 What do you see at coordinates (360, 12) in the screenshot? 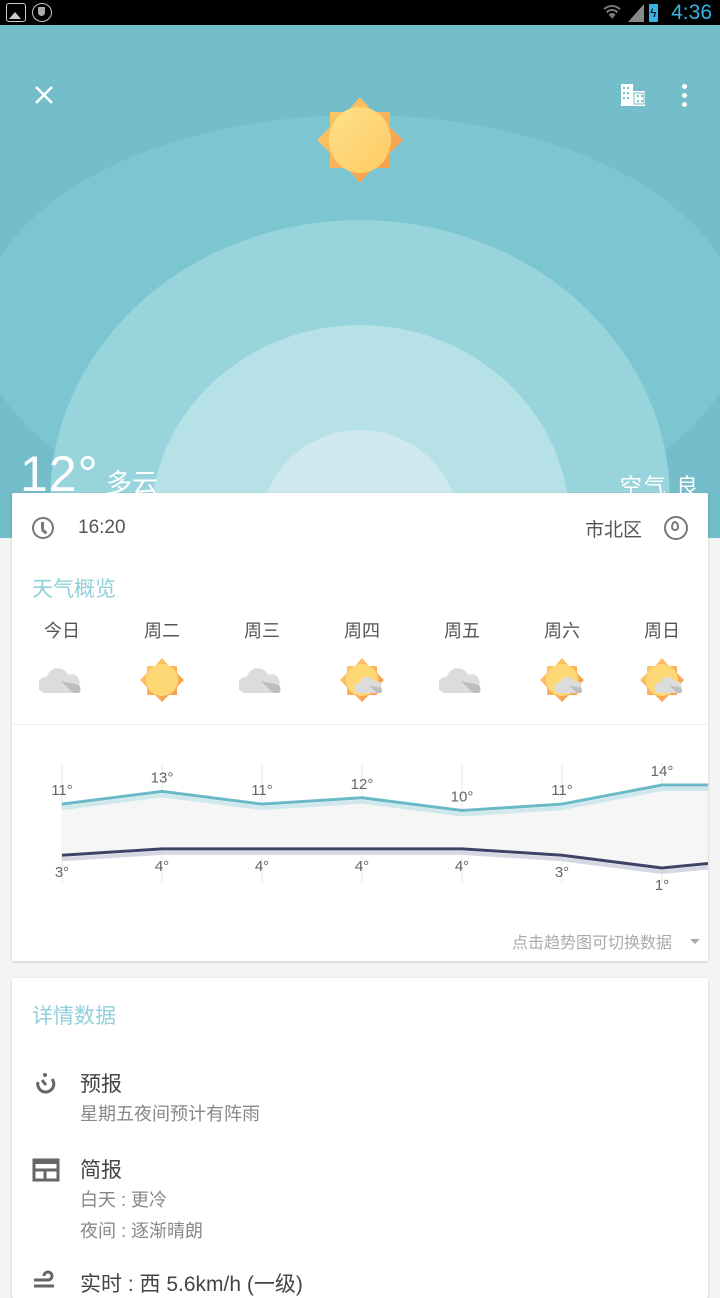
I see `status-bar: 4:36` at bounding box center [360, 12].